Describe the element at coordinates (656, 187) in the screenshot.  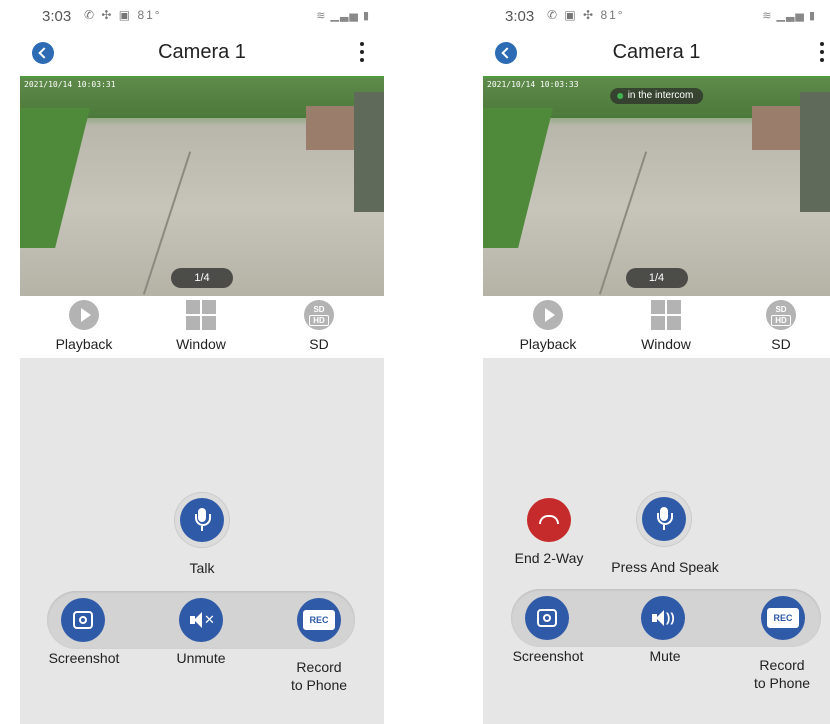
I see `camera-video-feed: 2021/10/14 10:03:33 in the intercom 1/4` at that location.